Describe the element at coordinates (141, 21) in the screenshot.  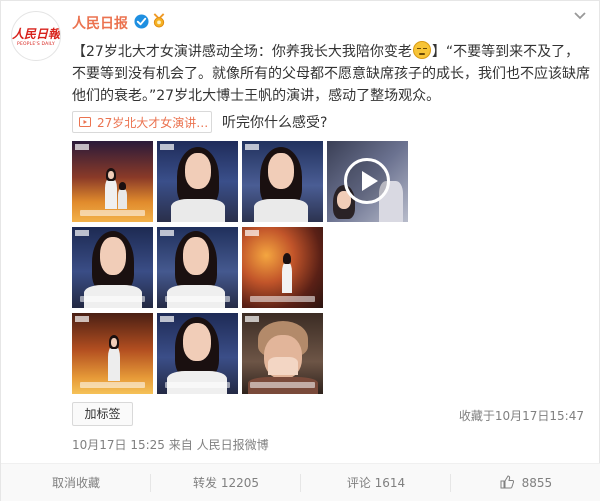
I see `verified-badge-icon` at that location.